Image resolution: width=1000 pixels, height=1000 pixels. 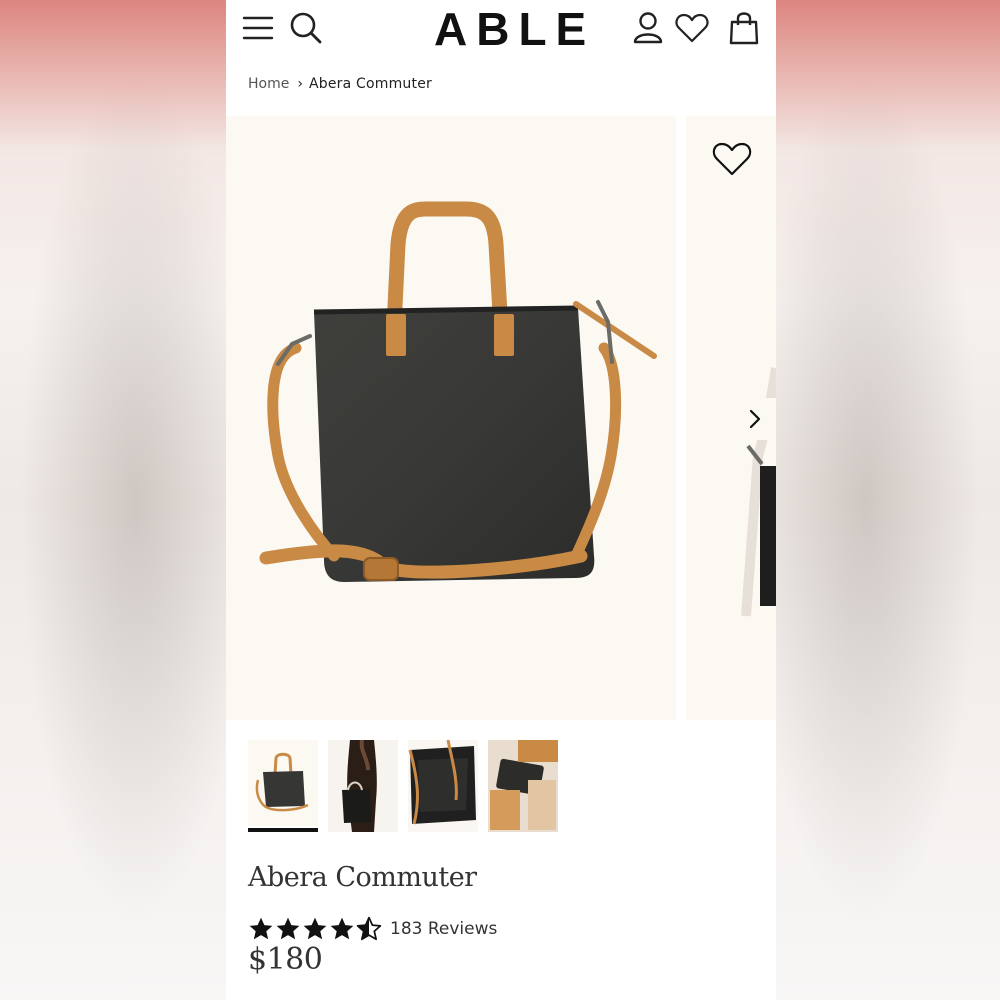 I want to click on thumbnail-model-wearing, so click(x=363, y=786).